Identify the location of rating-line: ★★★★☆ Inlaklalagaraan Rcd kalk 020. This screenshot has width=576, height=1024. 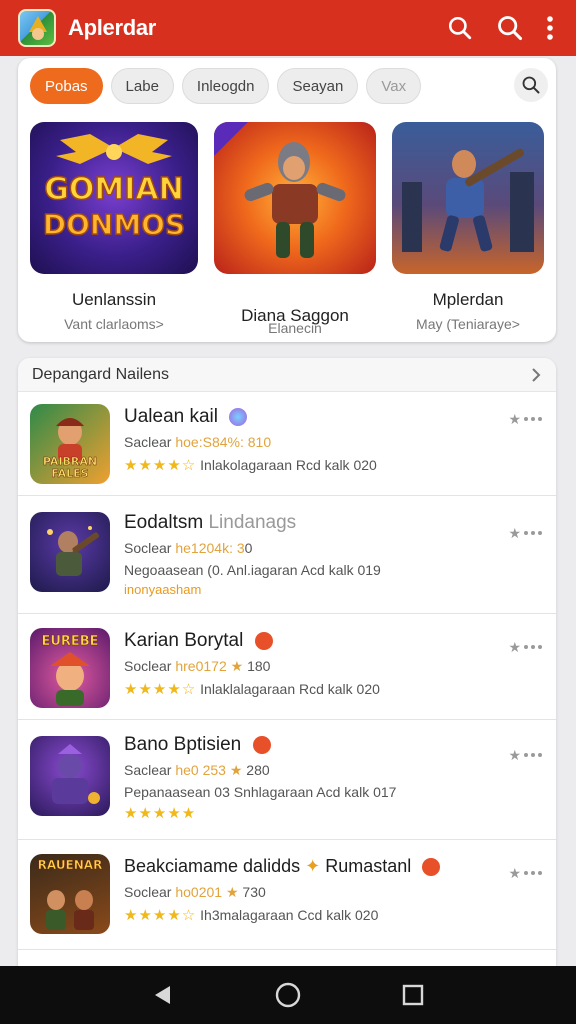
(252, 689).